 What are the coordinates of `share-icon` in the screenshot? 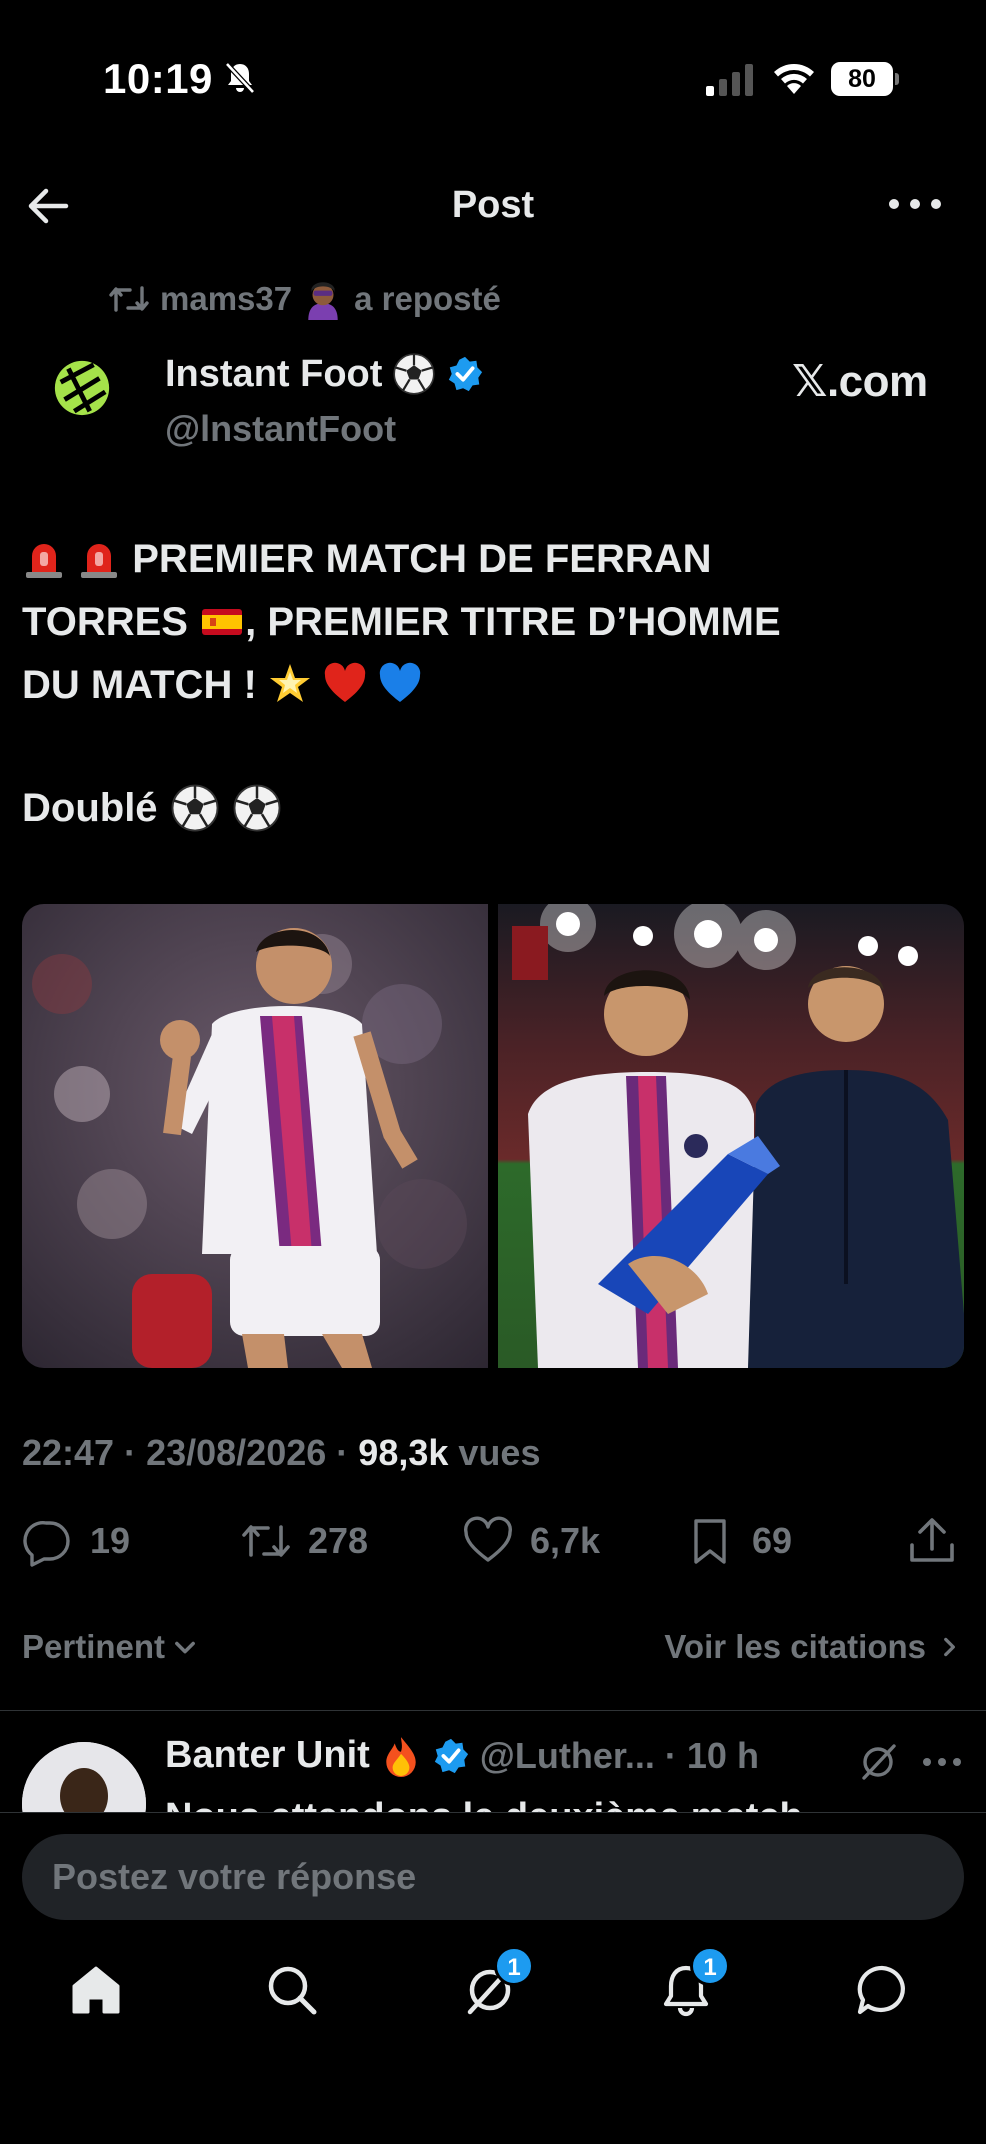 It's located at (932, 1540).